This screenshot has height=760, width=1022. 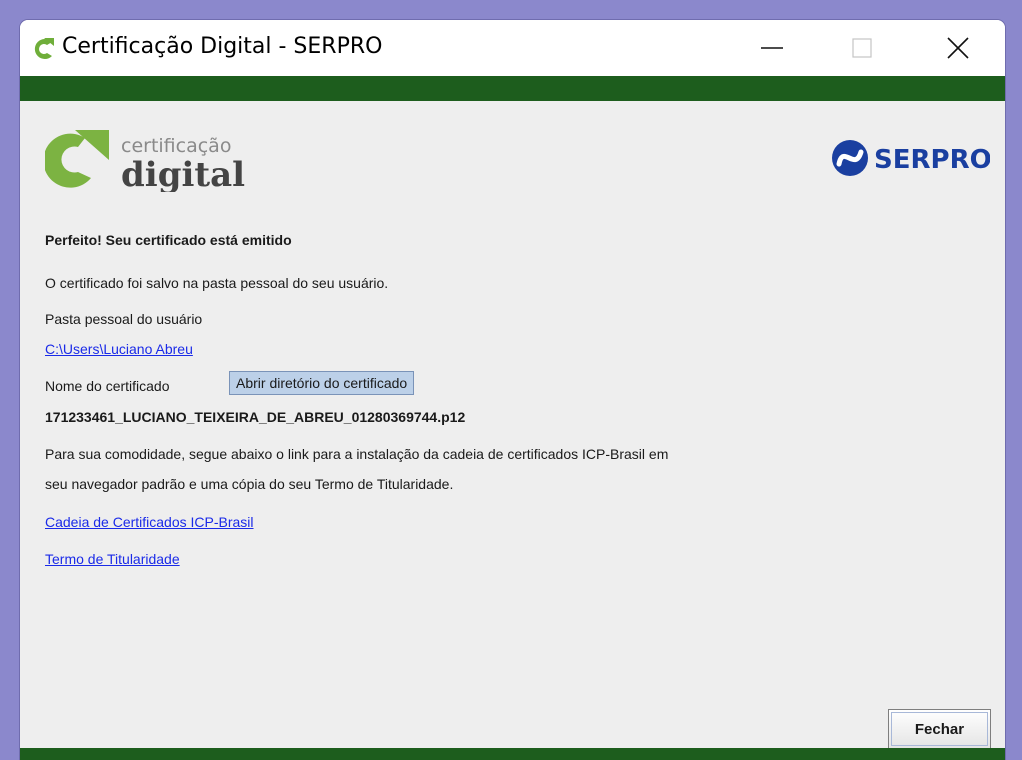 I want to click on app-icon, so click(x=44, y=48).